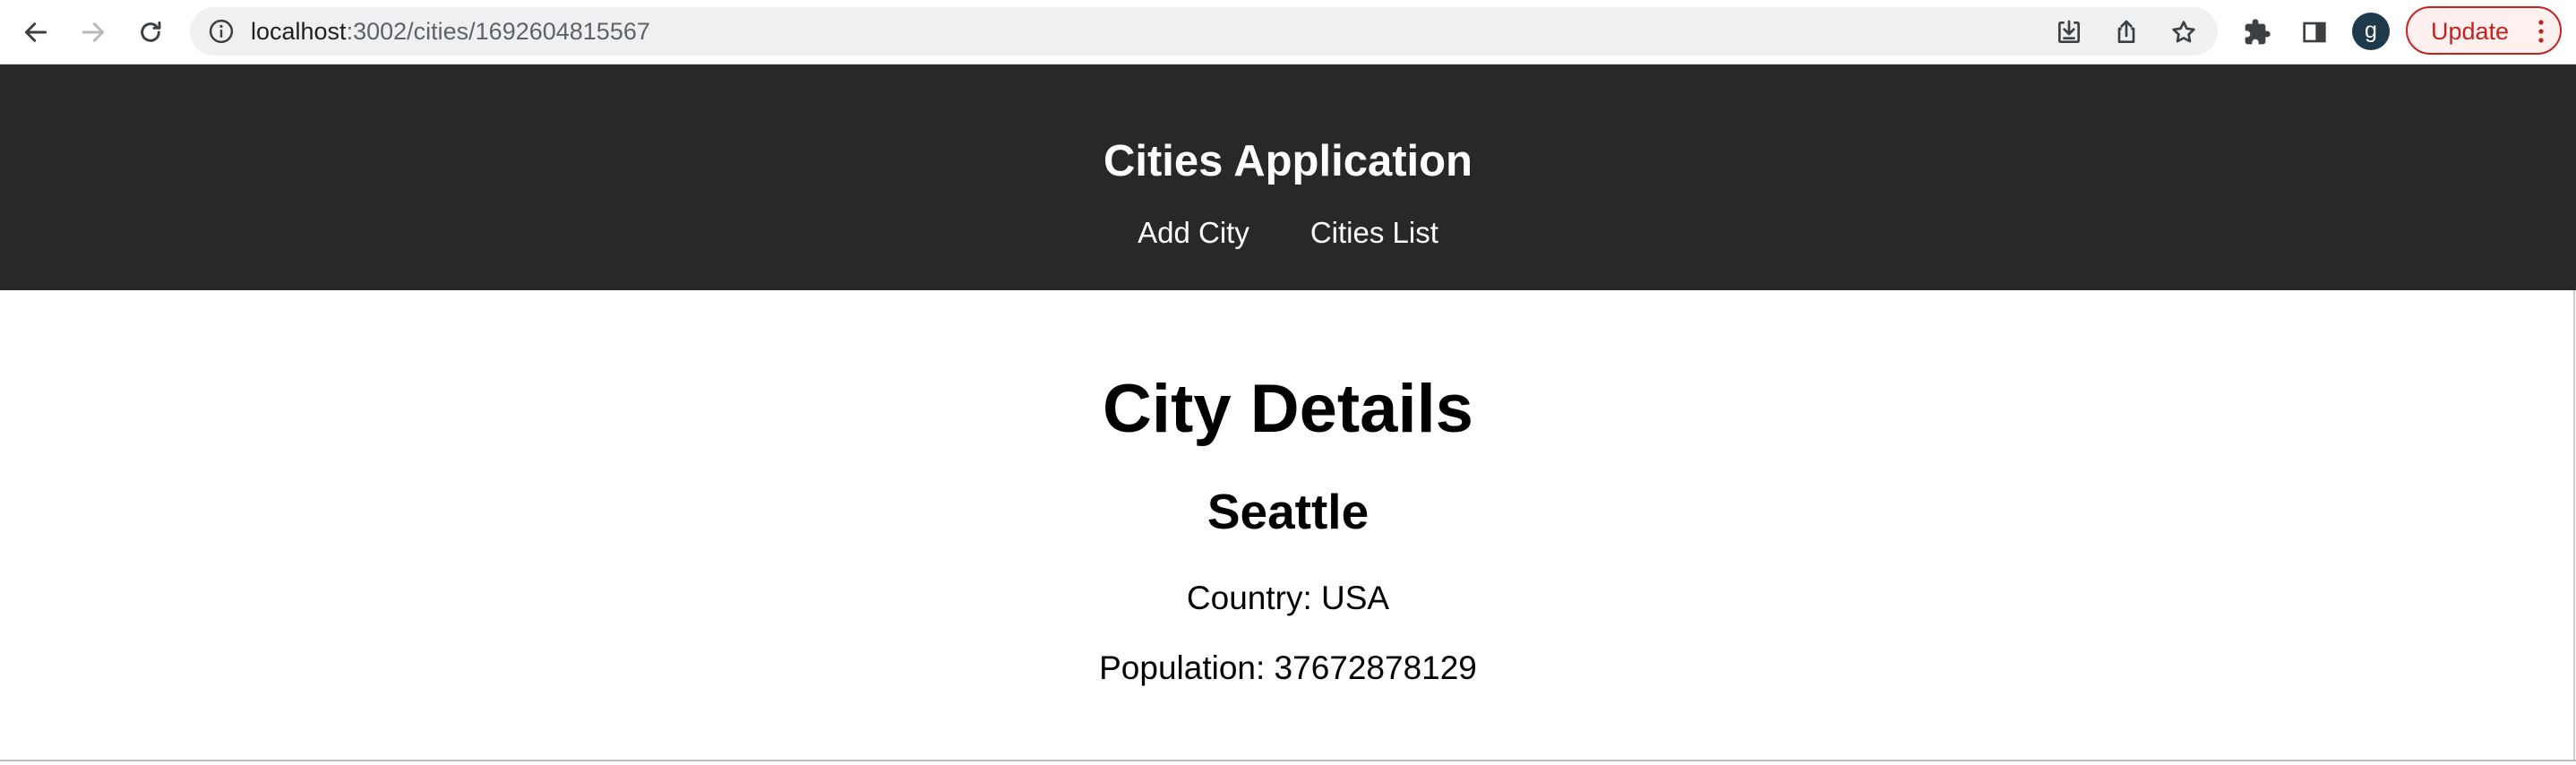  What do you see at coordinates (2541, 31) in the screenshot?
I see `kebab-menu-icon` at bounding box center [2541, 31].